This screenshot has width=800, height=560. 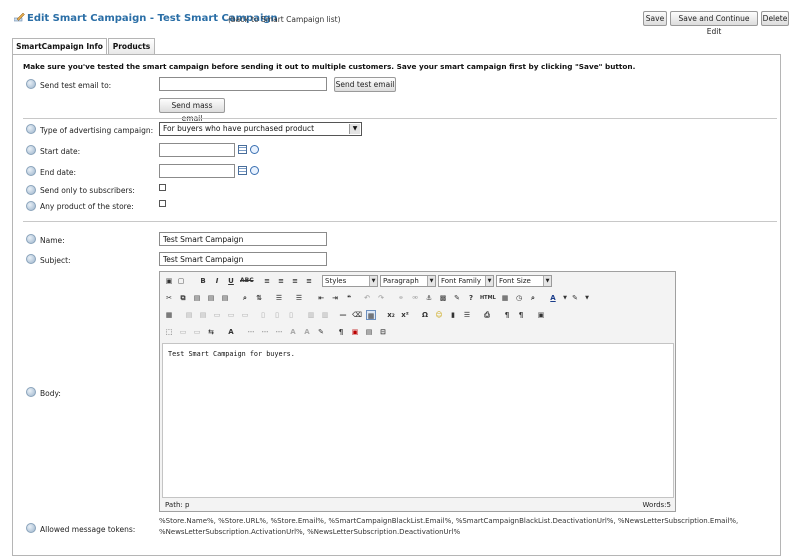 I want to click on cut-icon: ✂, so click(x=169, y=298).